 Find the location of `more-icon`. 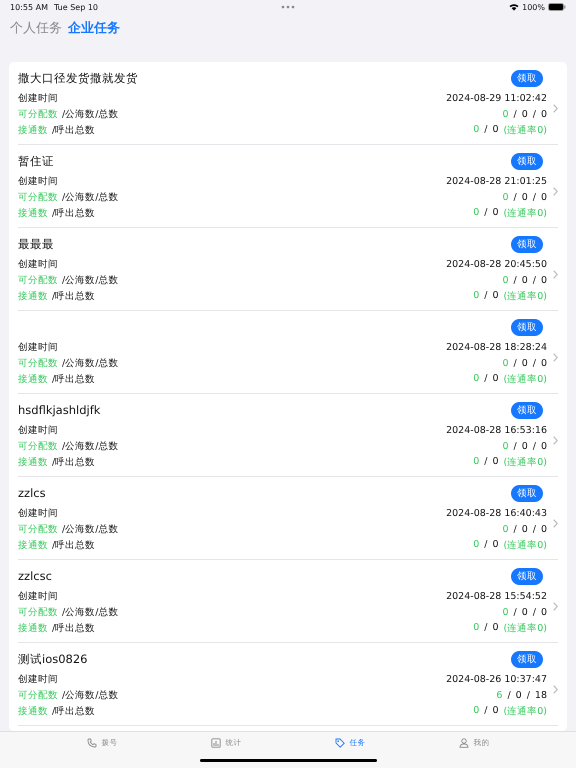

more-icon is located at coordinates (288, 7).